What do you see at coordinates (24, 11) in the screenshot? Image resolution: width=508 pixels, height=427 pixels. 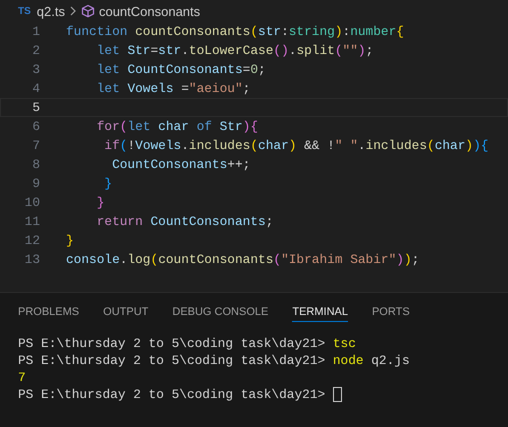 I see `typescript-file-icon: TS` at bounding box center [24, 11].